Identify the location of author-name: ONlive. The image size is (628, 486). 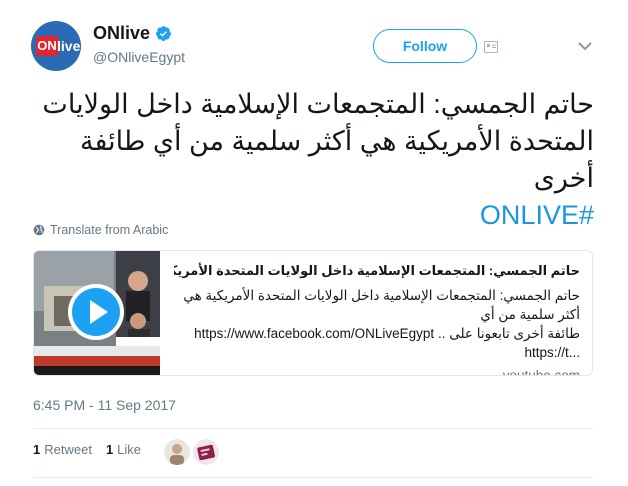
(121, 33).